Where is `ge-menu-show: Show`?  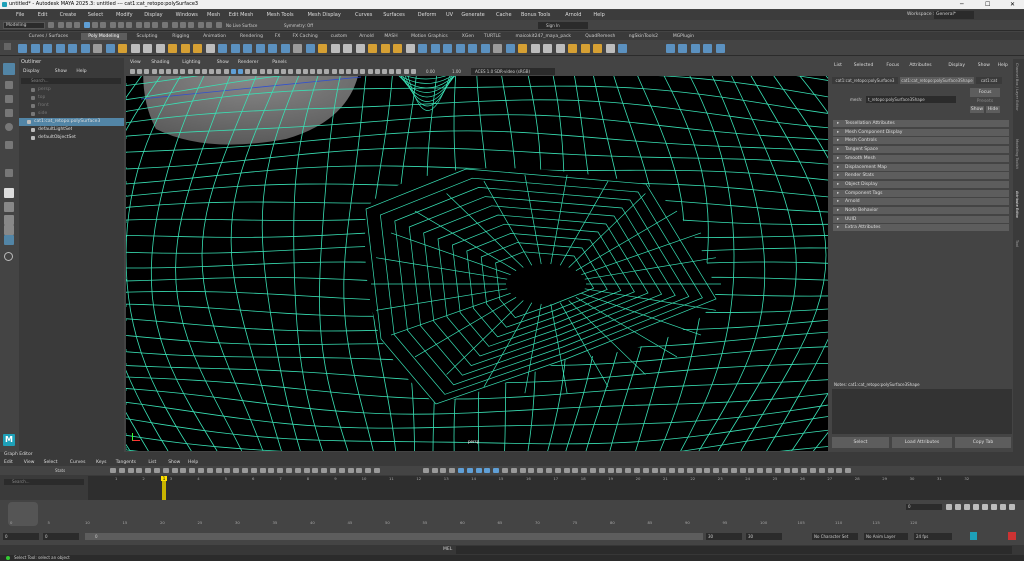 ge-menu-show: Show is located at coordinates (174, 462).